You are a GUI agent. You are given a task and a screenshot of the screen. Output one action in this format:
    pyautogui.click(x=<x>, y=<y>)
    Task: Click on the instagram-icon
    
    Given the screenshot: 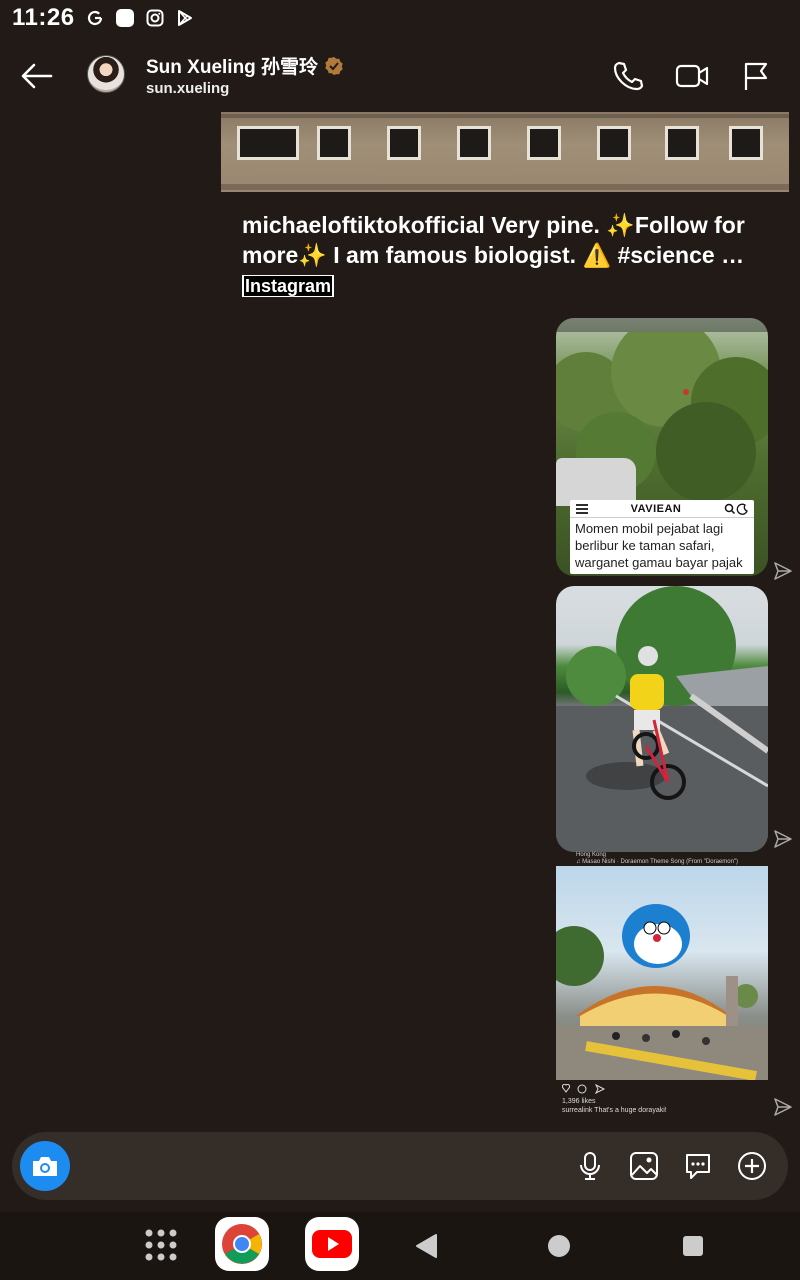 What is the action you would take?
    pyautogui.click(x=155, y=18)
    